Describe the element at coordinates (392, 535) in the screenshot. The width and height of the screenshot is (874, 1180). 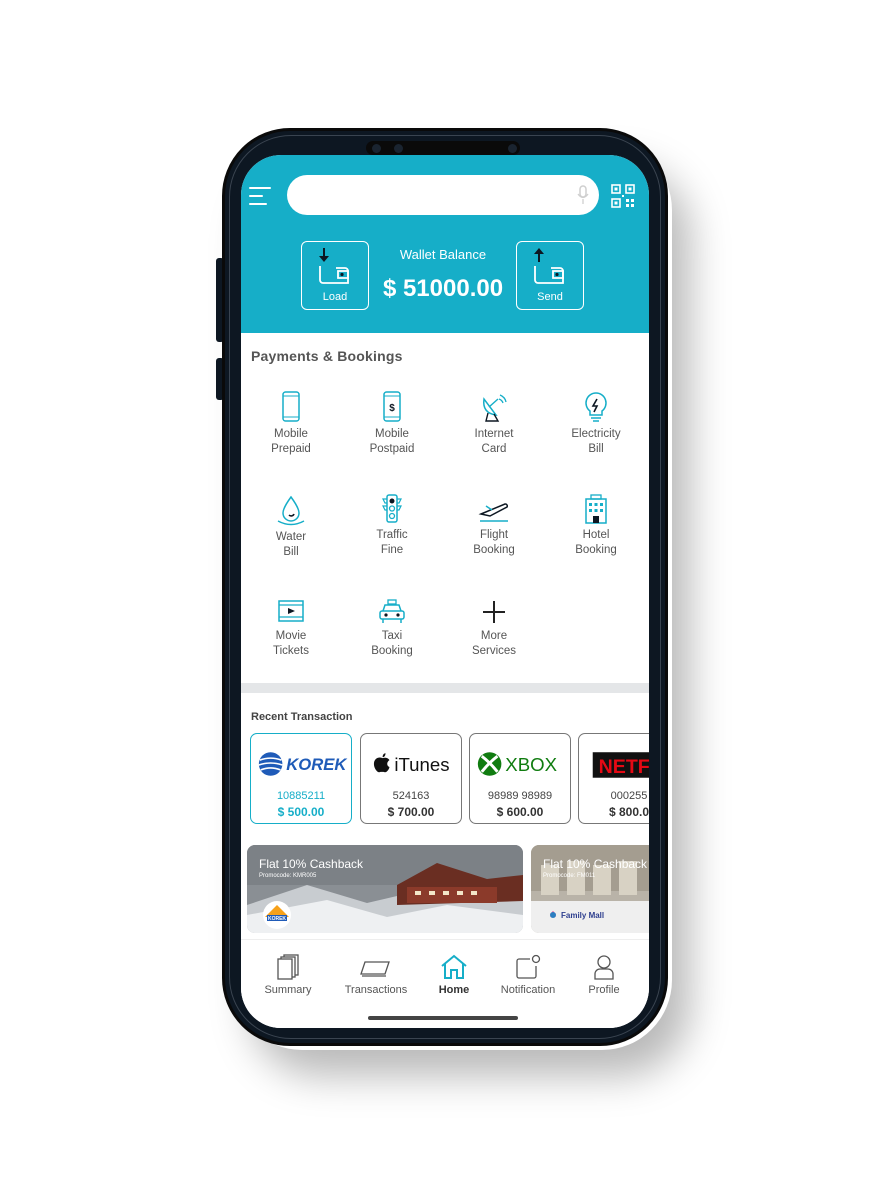
I see `service-label: Traffic` at that location.